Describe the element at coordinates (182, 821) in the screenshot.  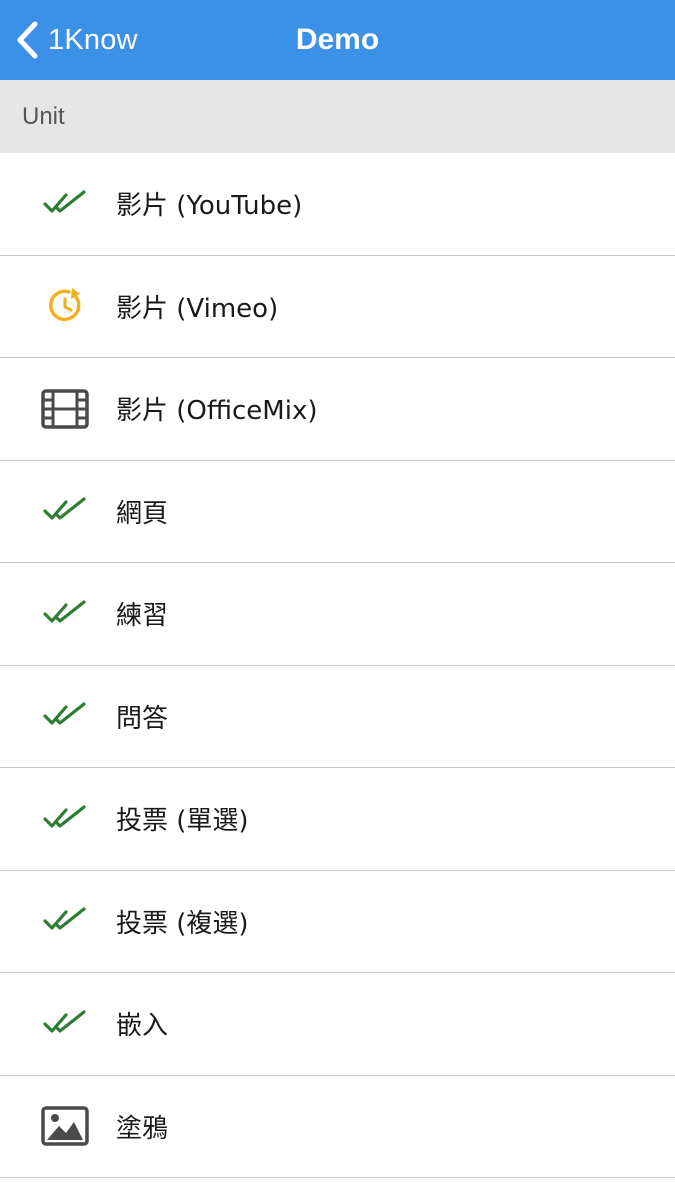
I see `item-label: 投票 (單選)` at that location.